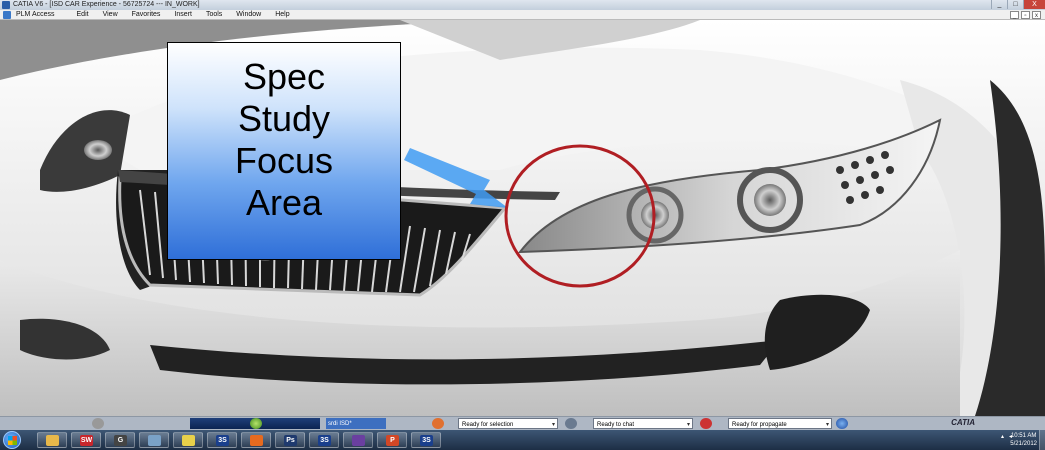 Image resolution: width=1045 pixels, height=450 pixels. I want to click on solidworks-icon: SW, so click(86, 440).